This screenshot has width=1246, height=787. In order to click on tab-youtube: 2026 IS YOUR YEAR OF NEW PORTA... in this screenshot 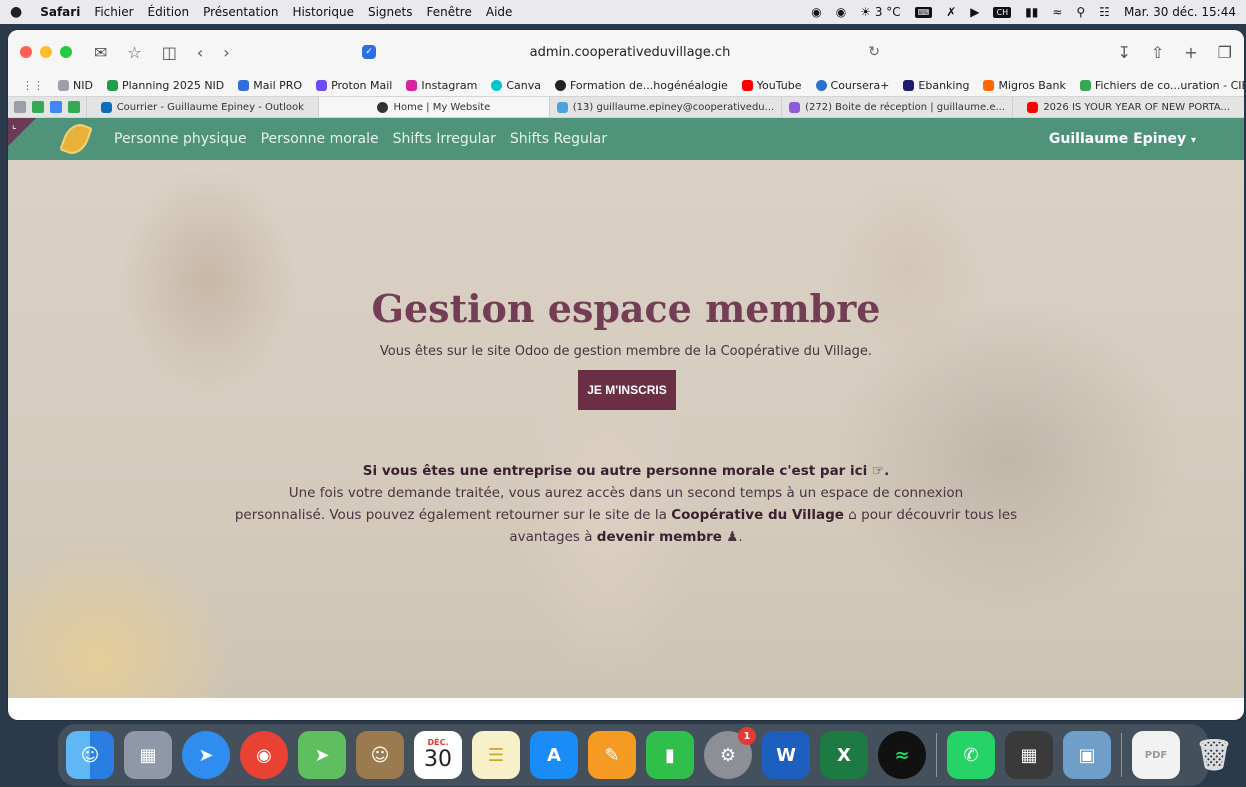, I will do `click(1128, 107)`.